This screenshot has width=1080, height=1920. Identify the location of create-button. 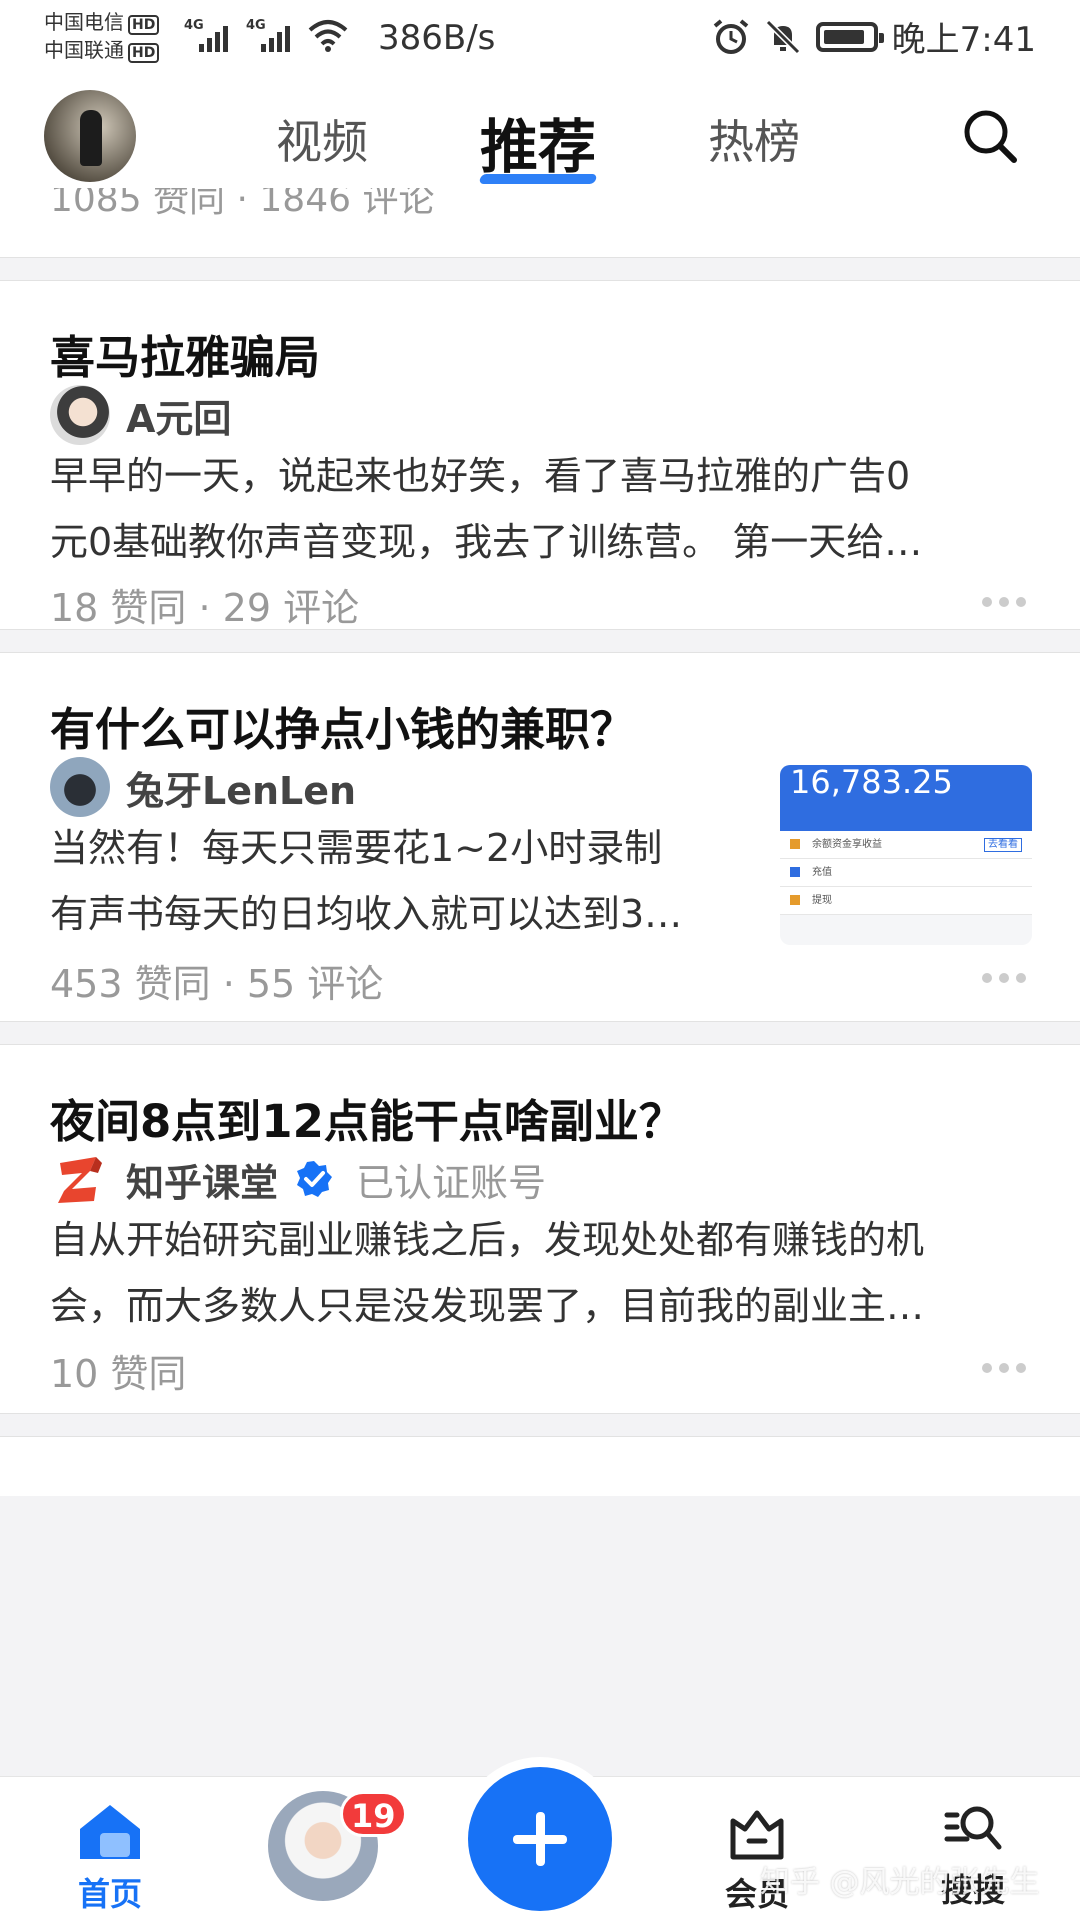
(540, 1839).